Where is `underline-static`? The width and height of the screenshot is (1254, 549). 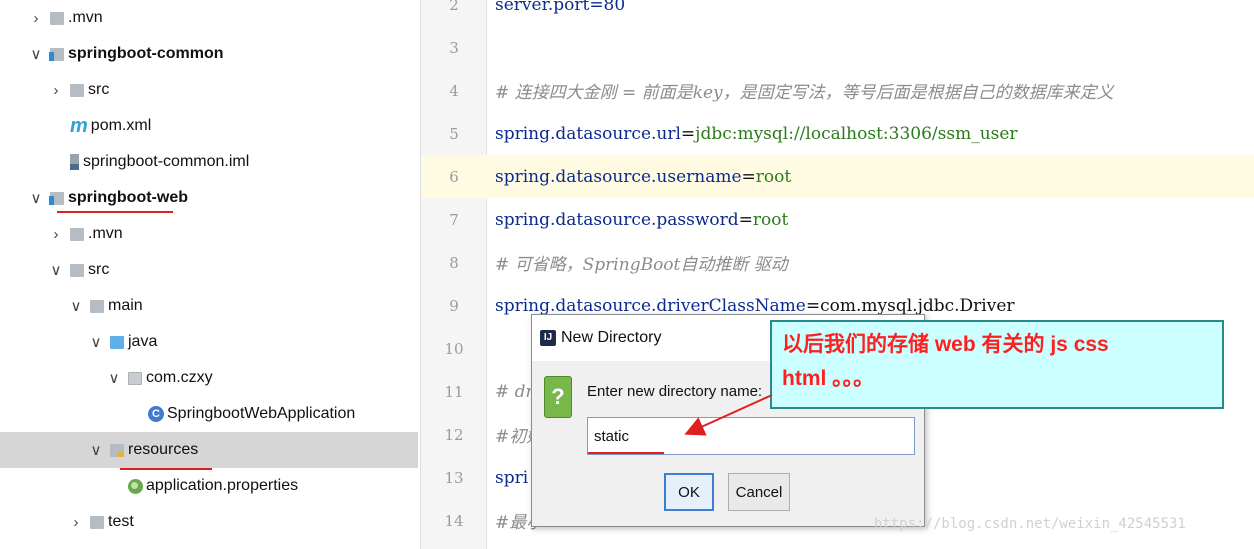
underline-static is located at coordinates (626, 453).